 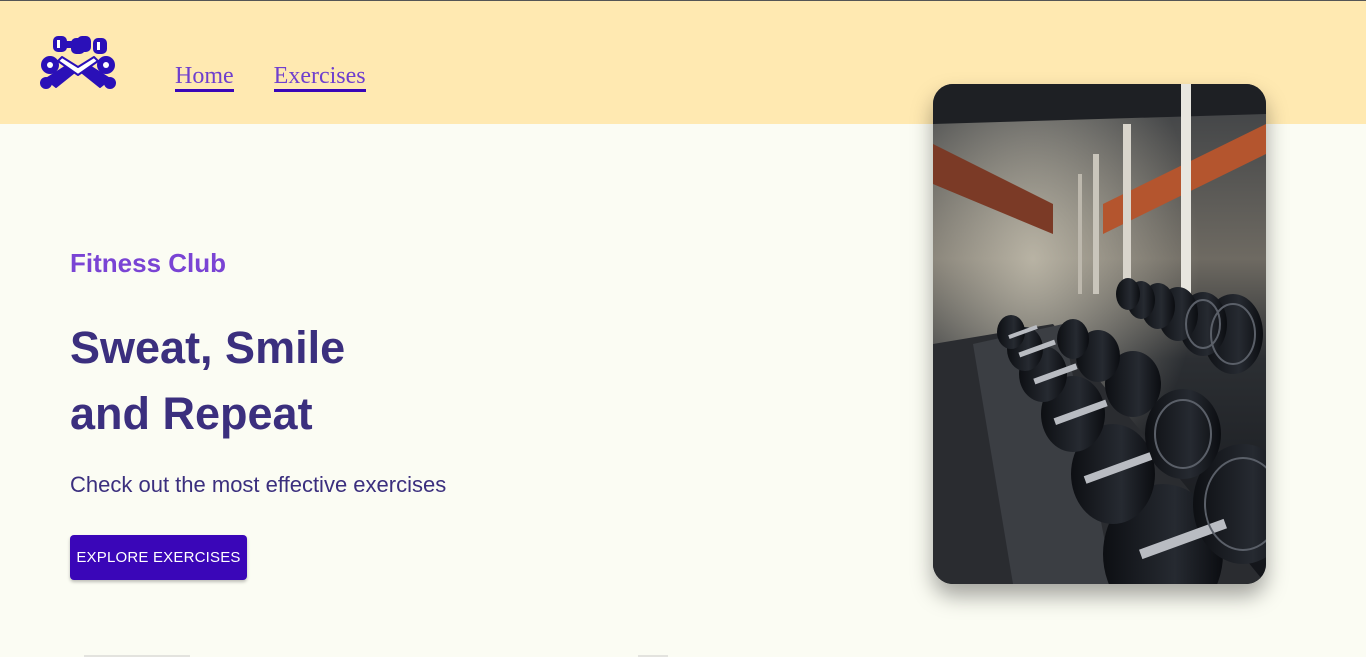 I want to click on hero-headline-line1: Sweat, Smile, so click(x=208, y=347).